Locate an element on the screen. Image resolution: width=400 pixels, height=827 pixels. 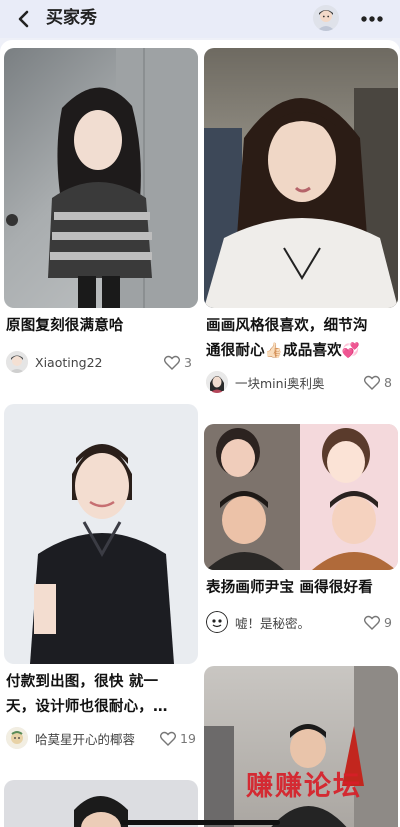
like-button: 3 is located at coordinates (178, 362).